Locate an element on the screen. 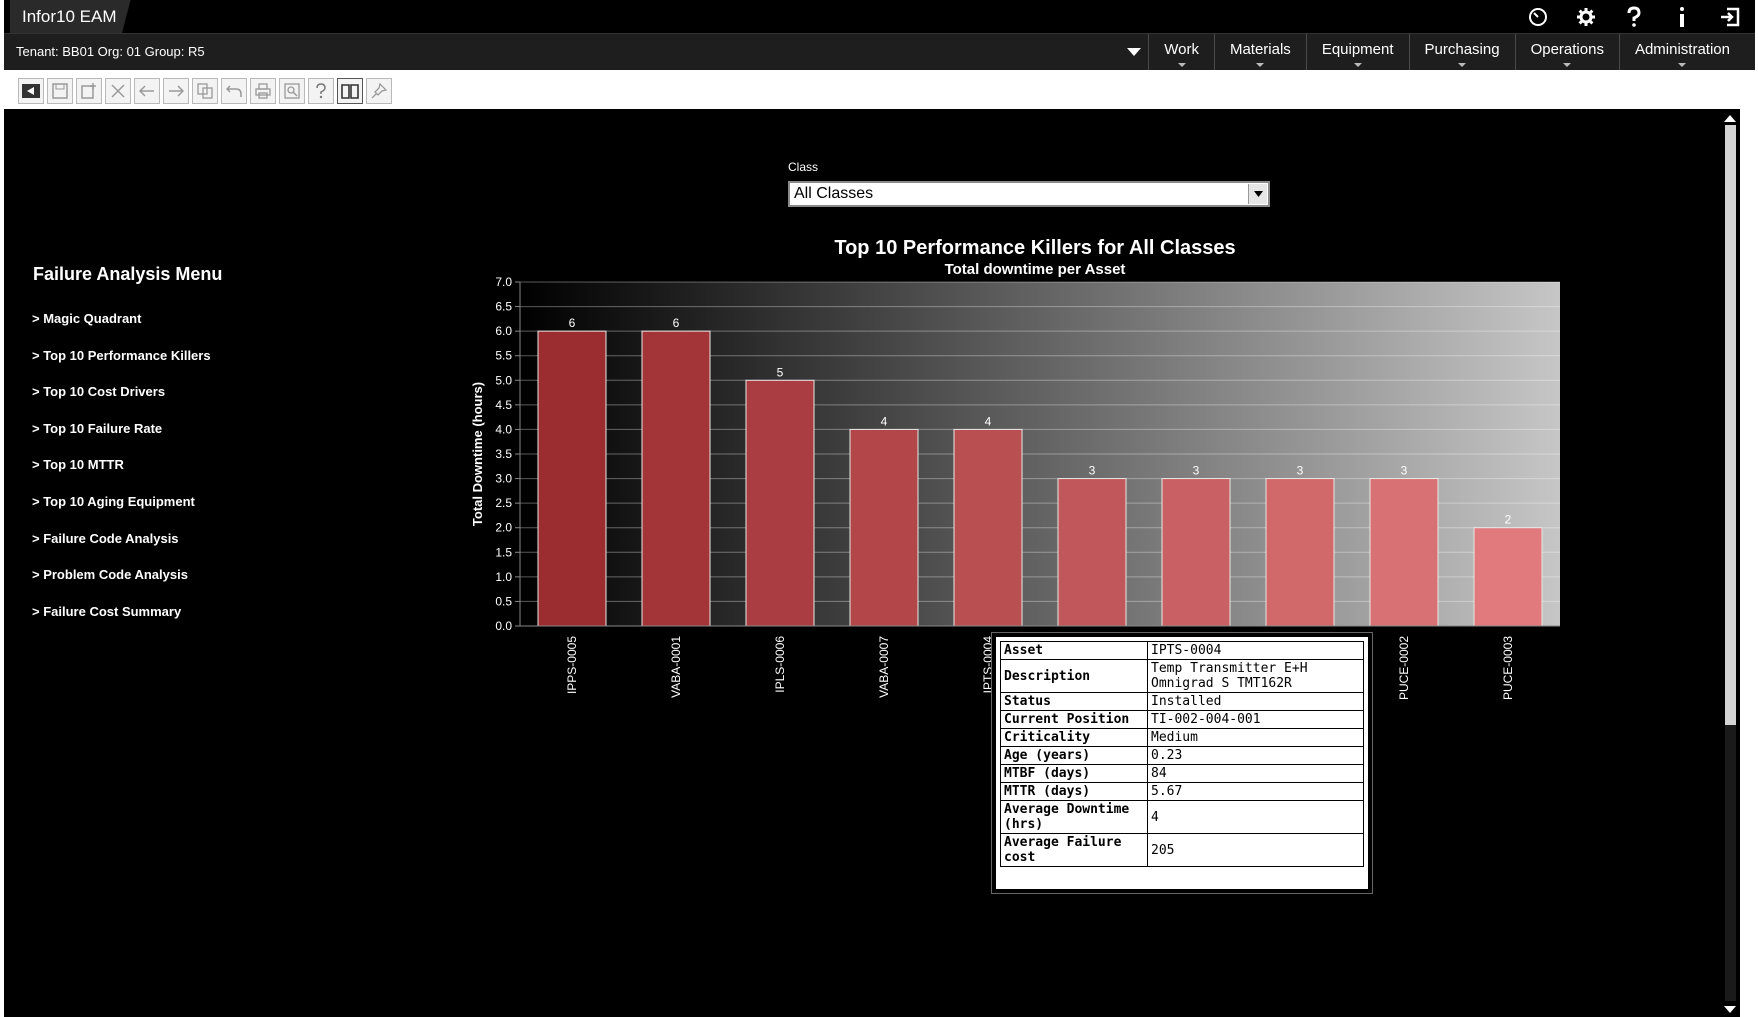 This screenshot has width=1758, height=1017. back-button is located at coordinates (31, 91).